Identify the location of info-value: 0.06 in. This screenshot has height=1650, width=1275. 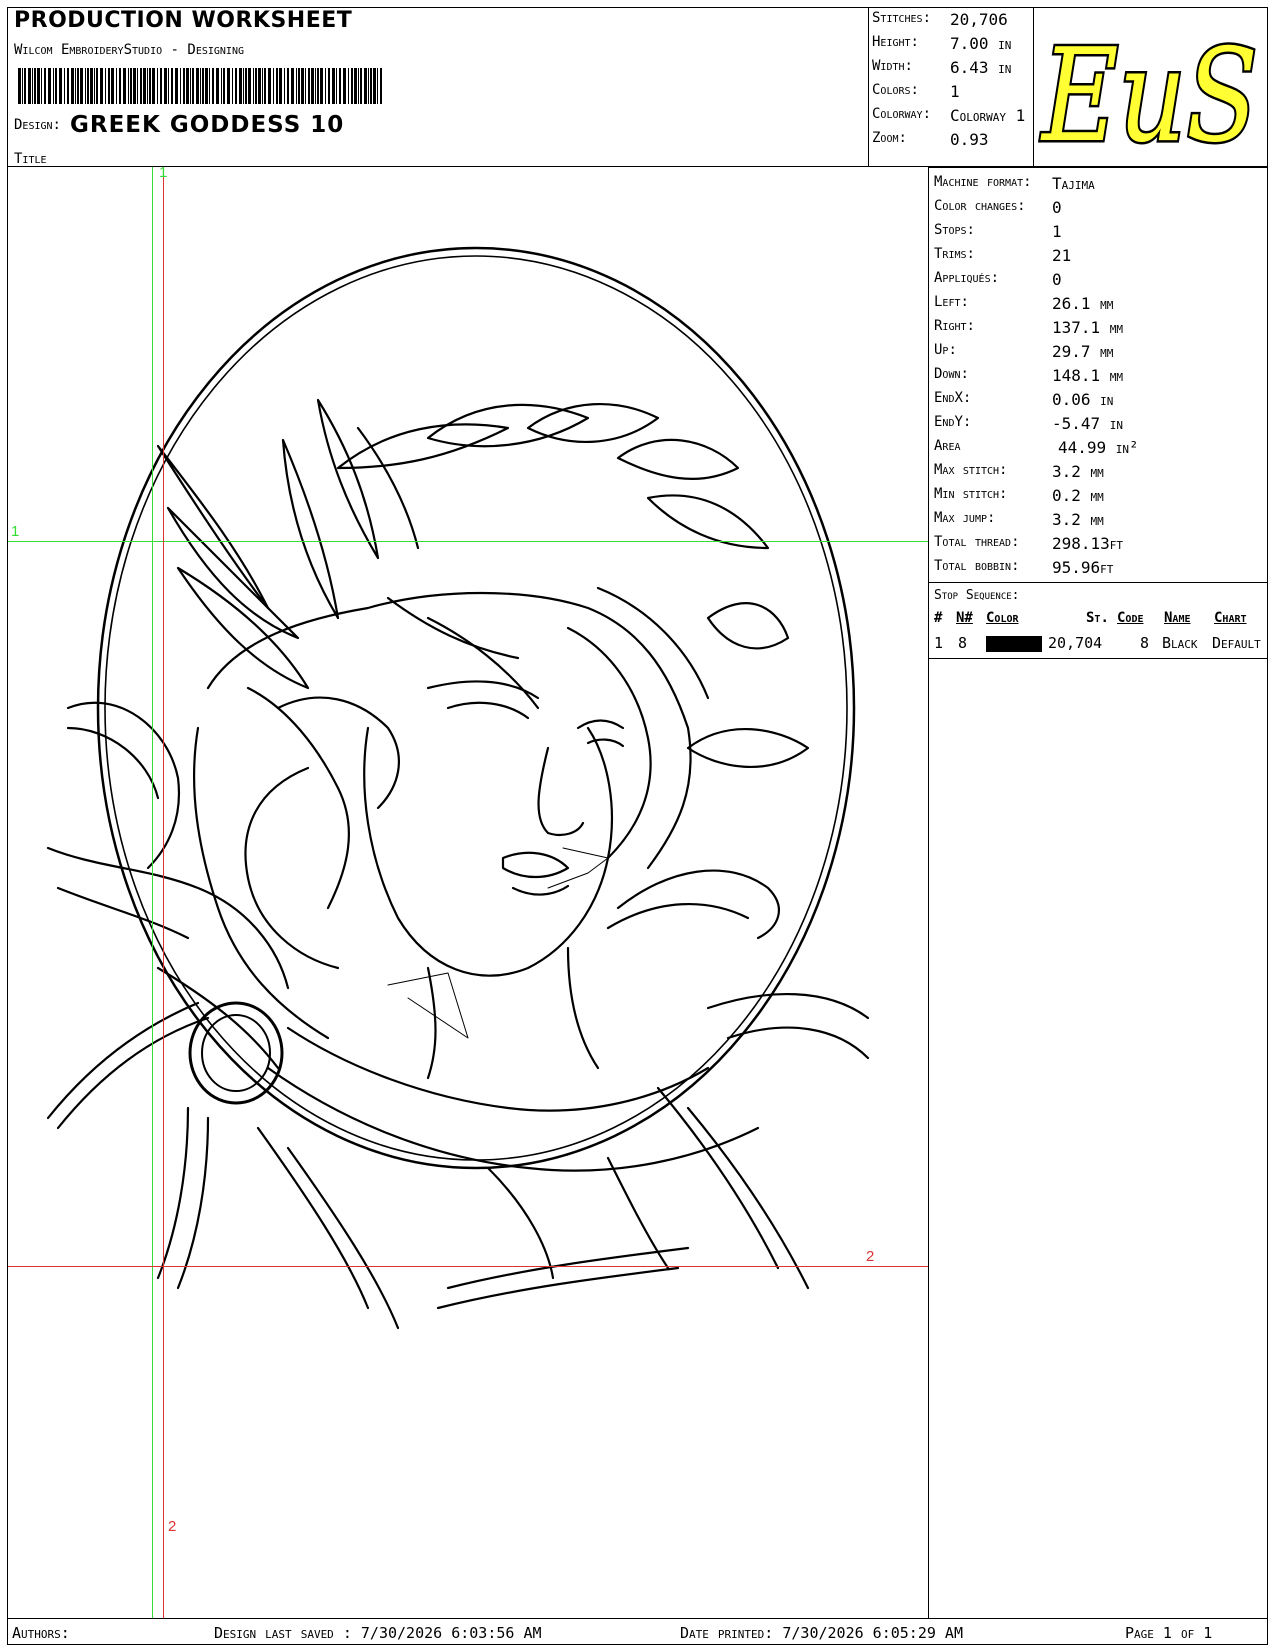
(1083, 399).